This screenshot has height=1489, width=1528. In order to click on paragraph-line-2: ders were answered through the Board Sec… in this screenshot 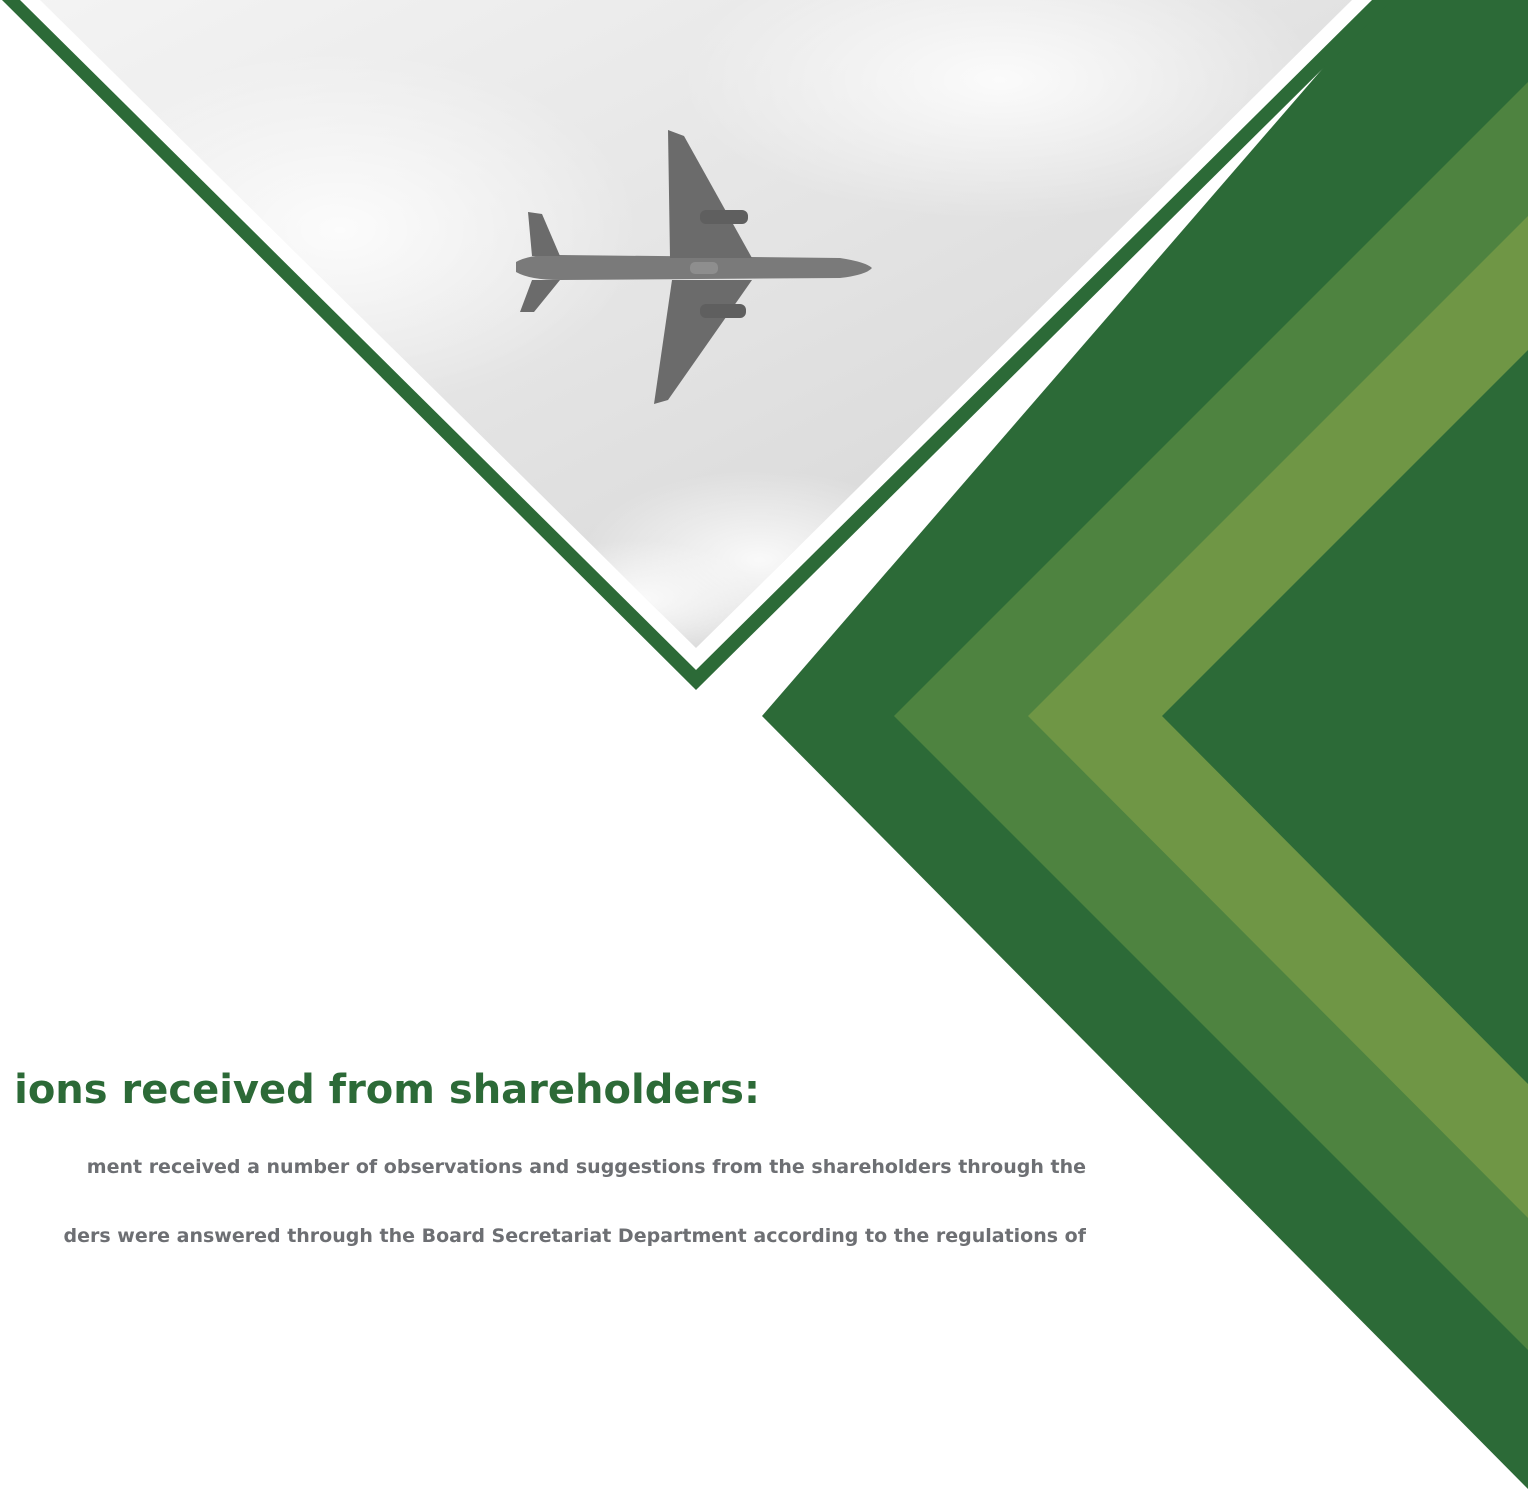, I will do `click(574, 1236)`.